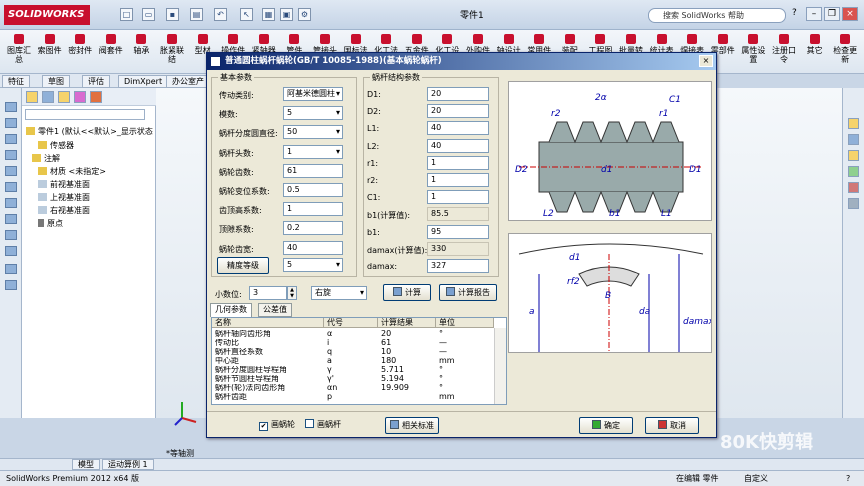  Describe the element at coordinates (814, 14) in the screenshot. I see `minimize-icon: –` at that location.